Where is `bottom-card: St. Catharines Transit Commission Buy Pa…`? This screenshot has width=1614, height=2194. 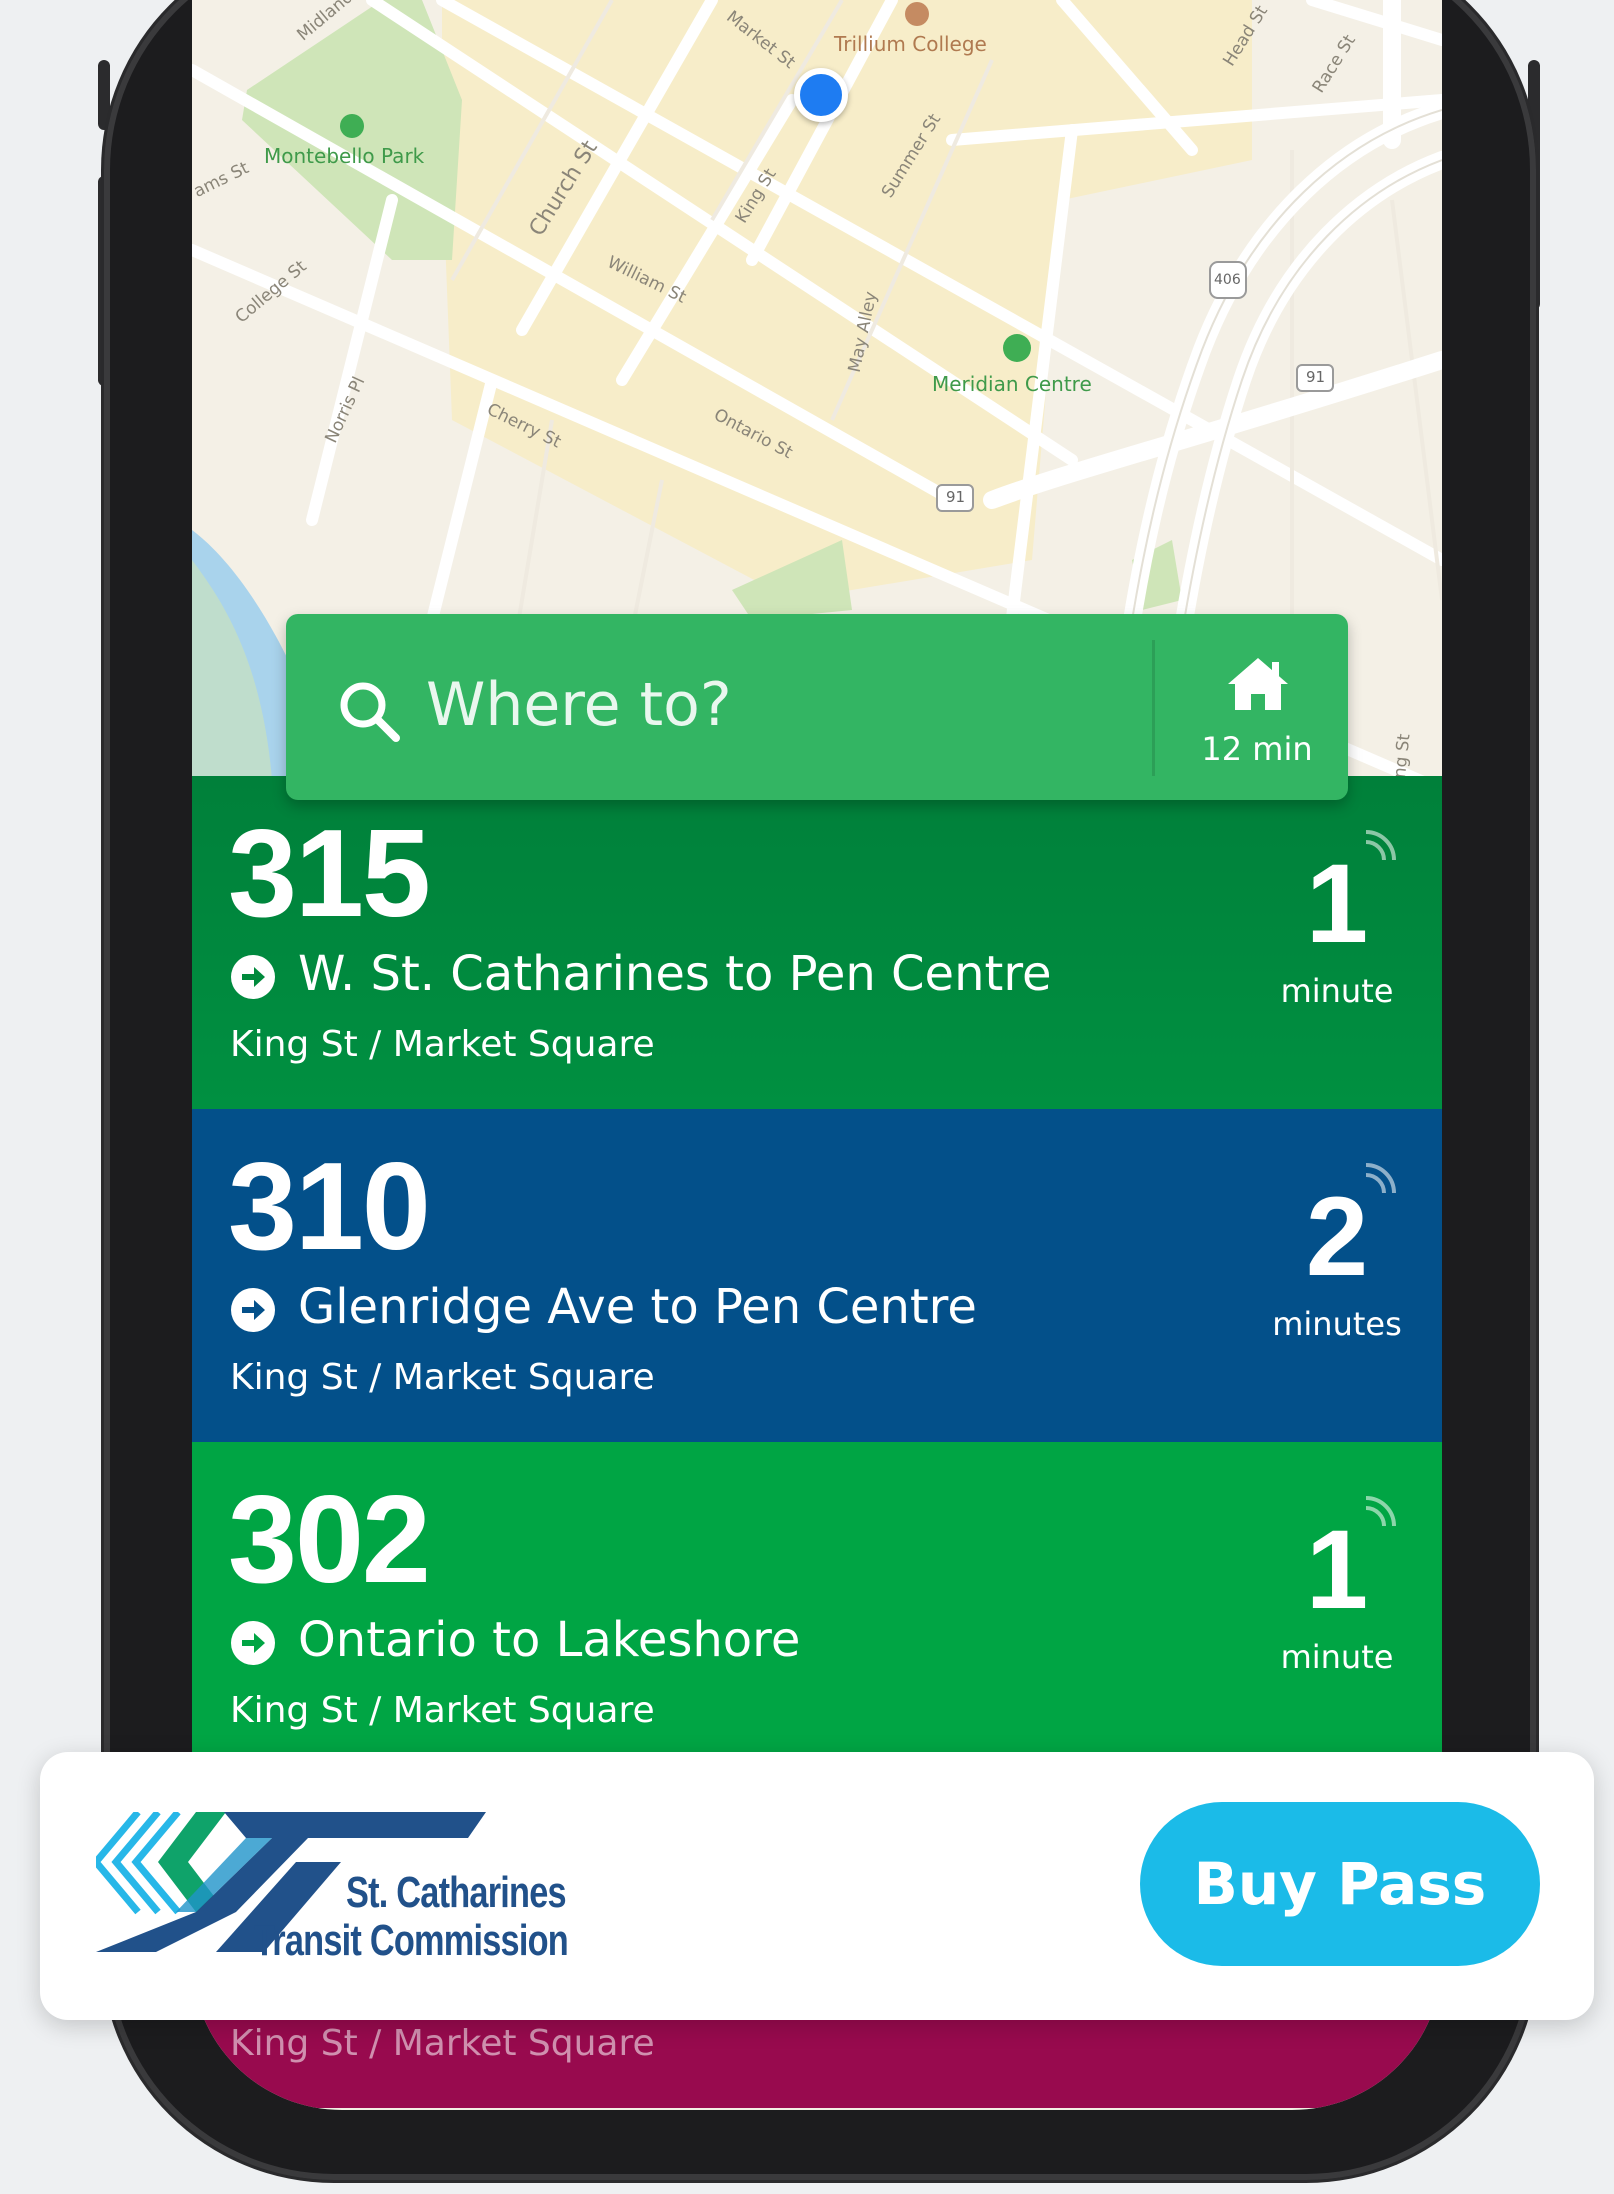
bottom-card: St. Catharines Transit Commission Buy Pa… is located at coordinates (817, 1886).